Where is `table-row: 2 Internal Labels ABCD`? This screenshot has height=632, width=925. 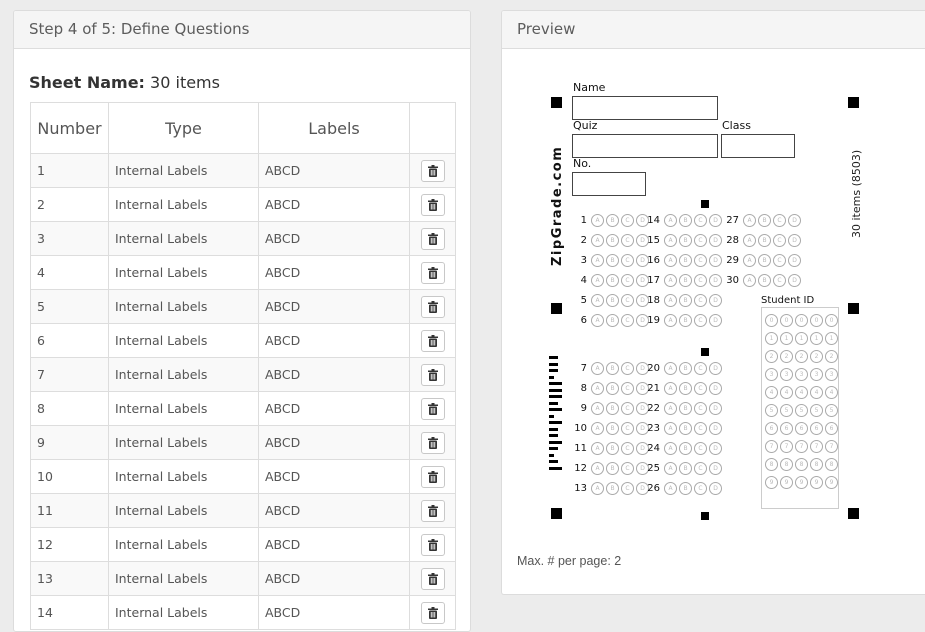 table-row: 2 Internal Labels ABCD is located at coordinates (243, 204).